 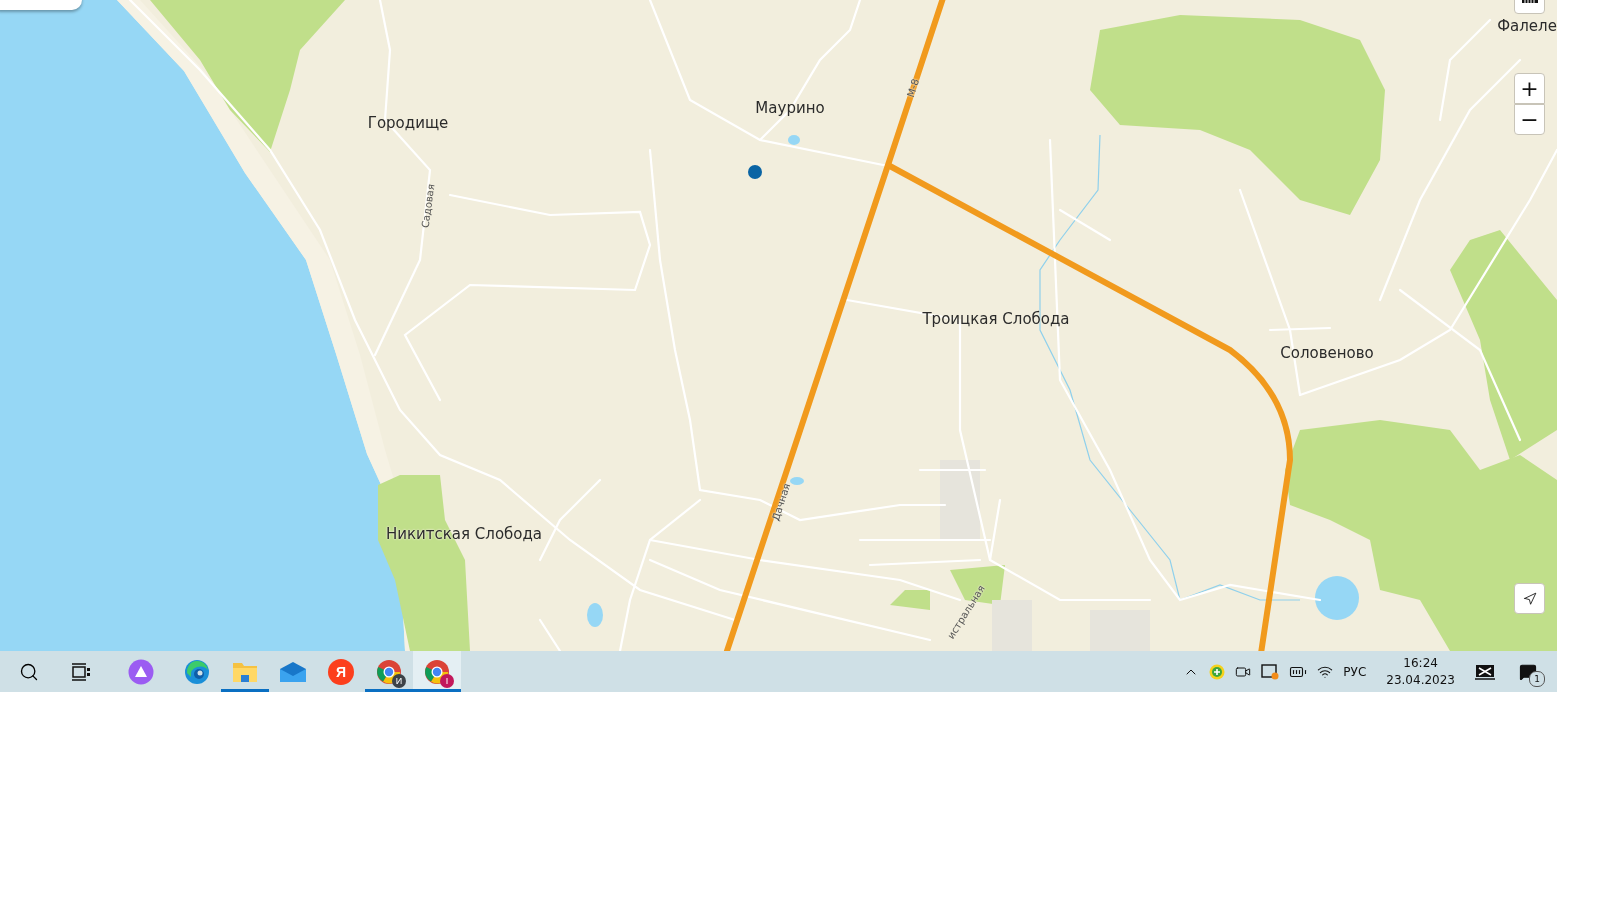 What do you see at coordinates (1327, 353) in the screenshot?
I see `place-label: Соловеново` at bounding box center [1327, 353].